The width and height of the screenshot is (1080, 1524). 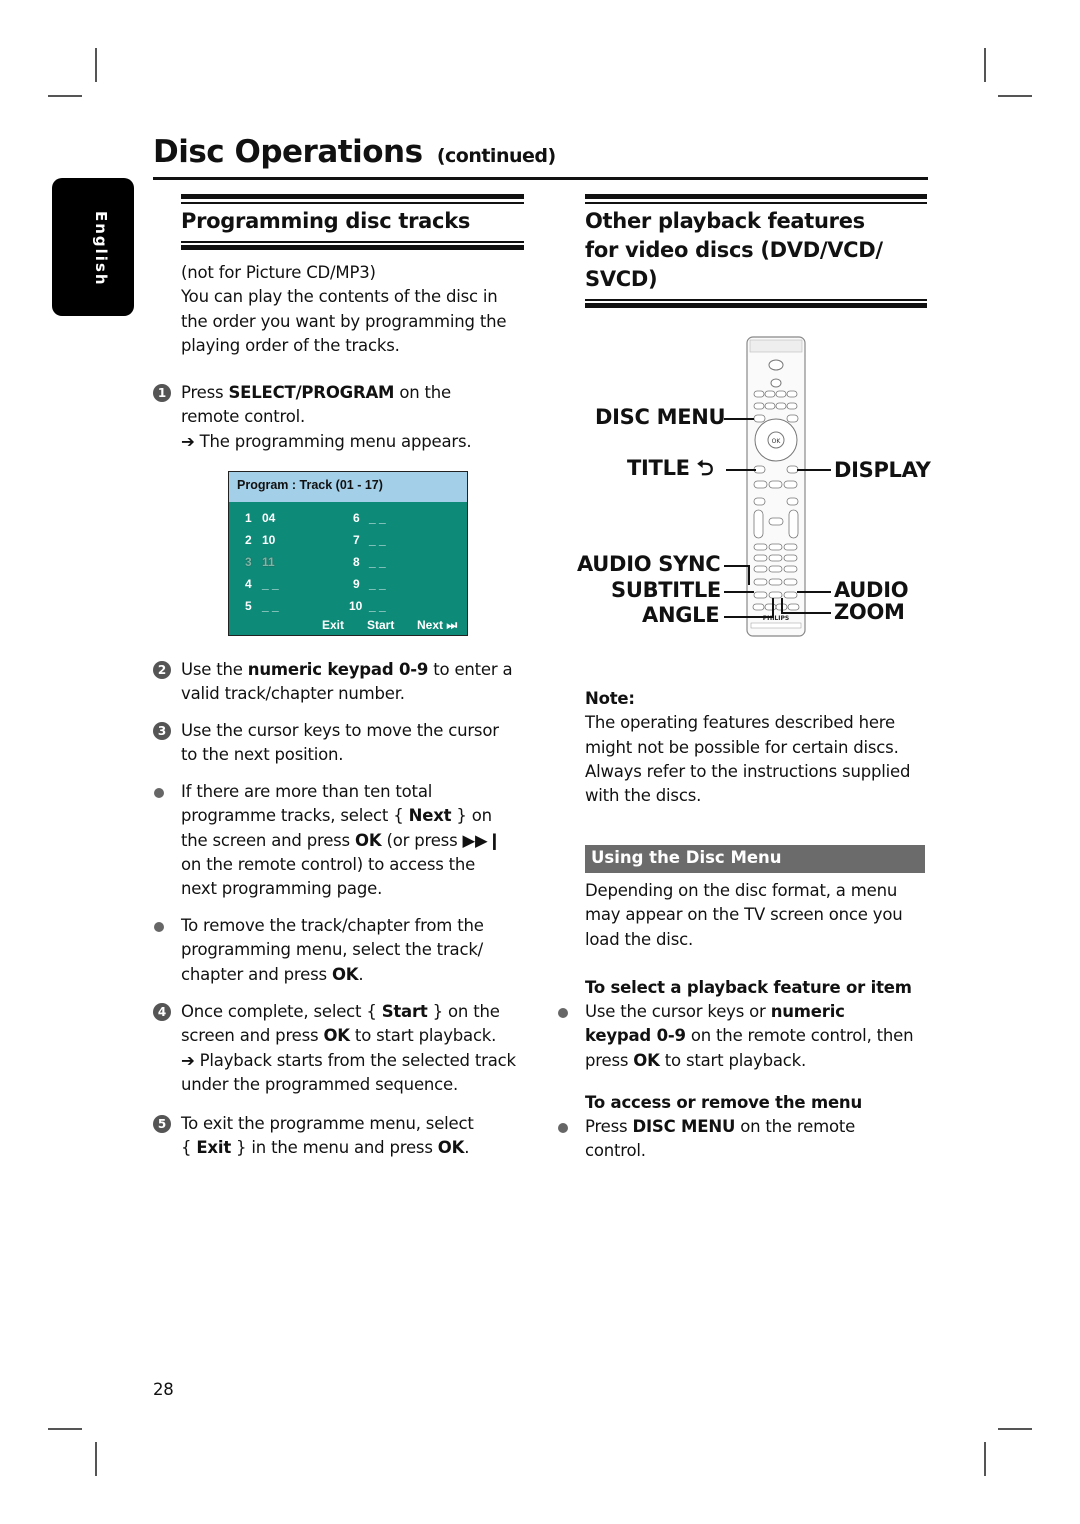 I want to click on note-line: might not be possible for certain discs., so click(x=742, y=747).